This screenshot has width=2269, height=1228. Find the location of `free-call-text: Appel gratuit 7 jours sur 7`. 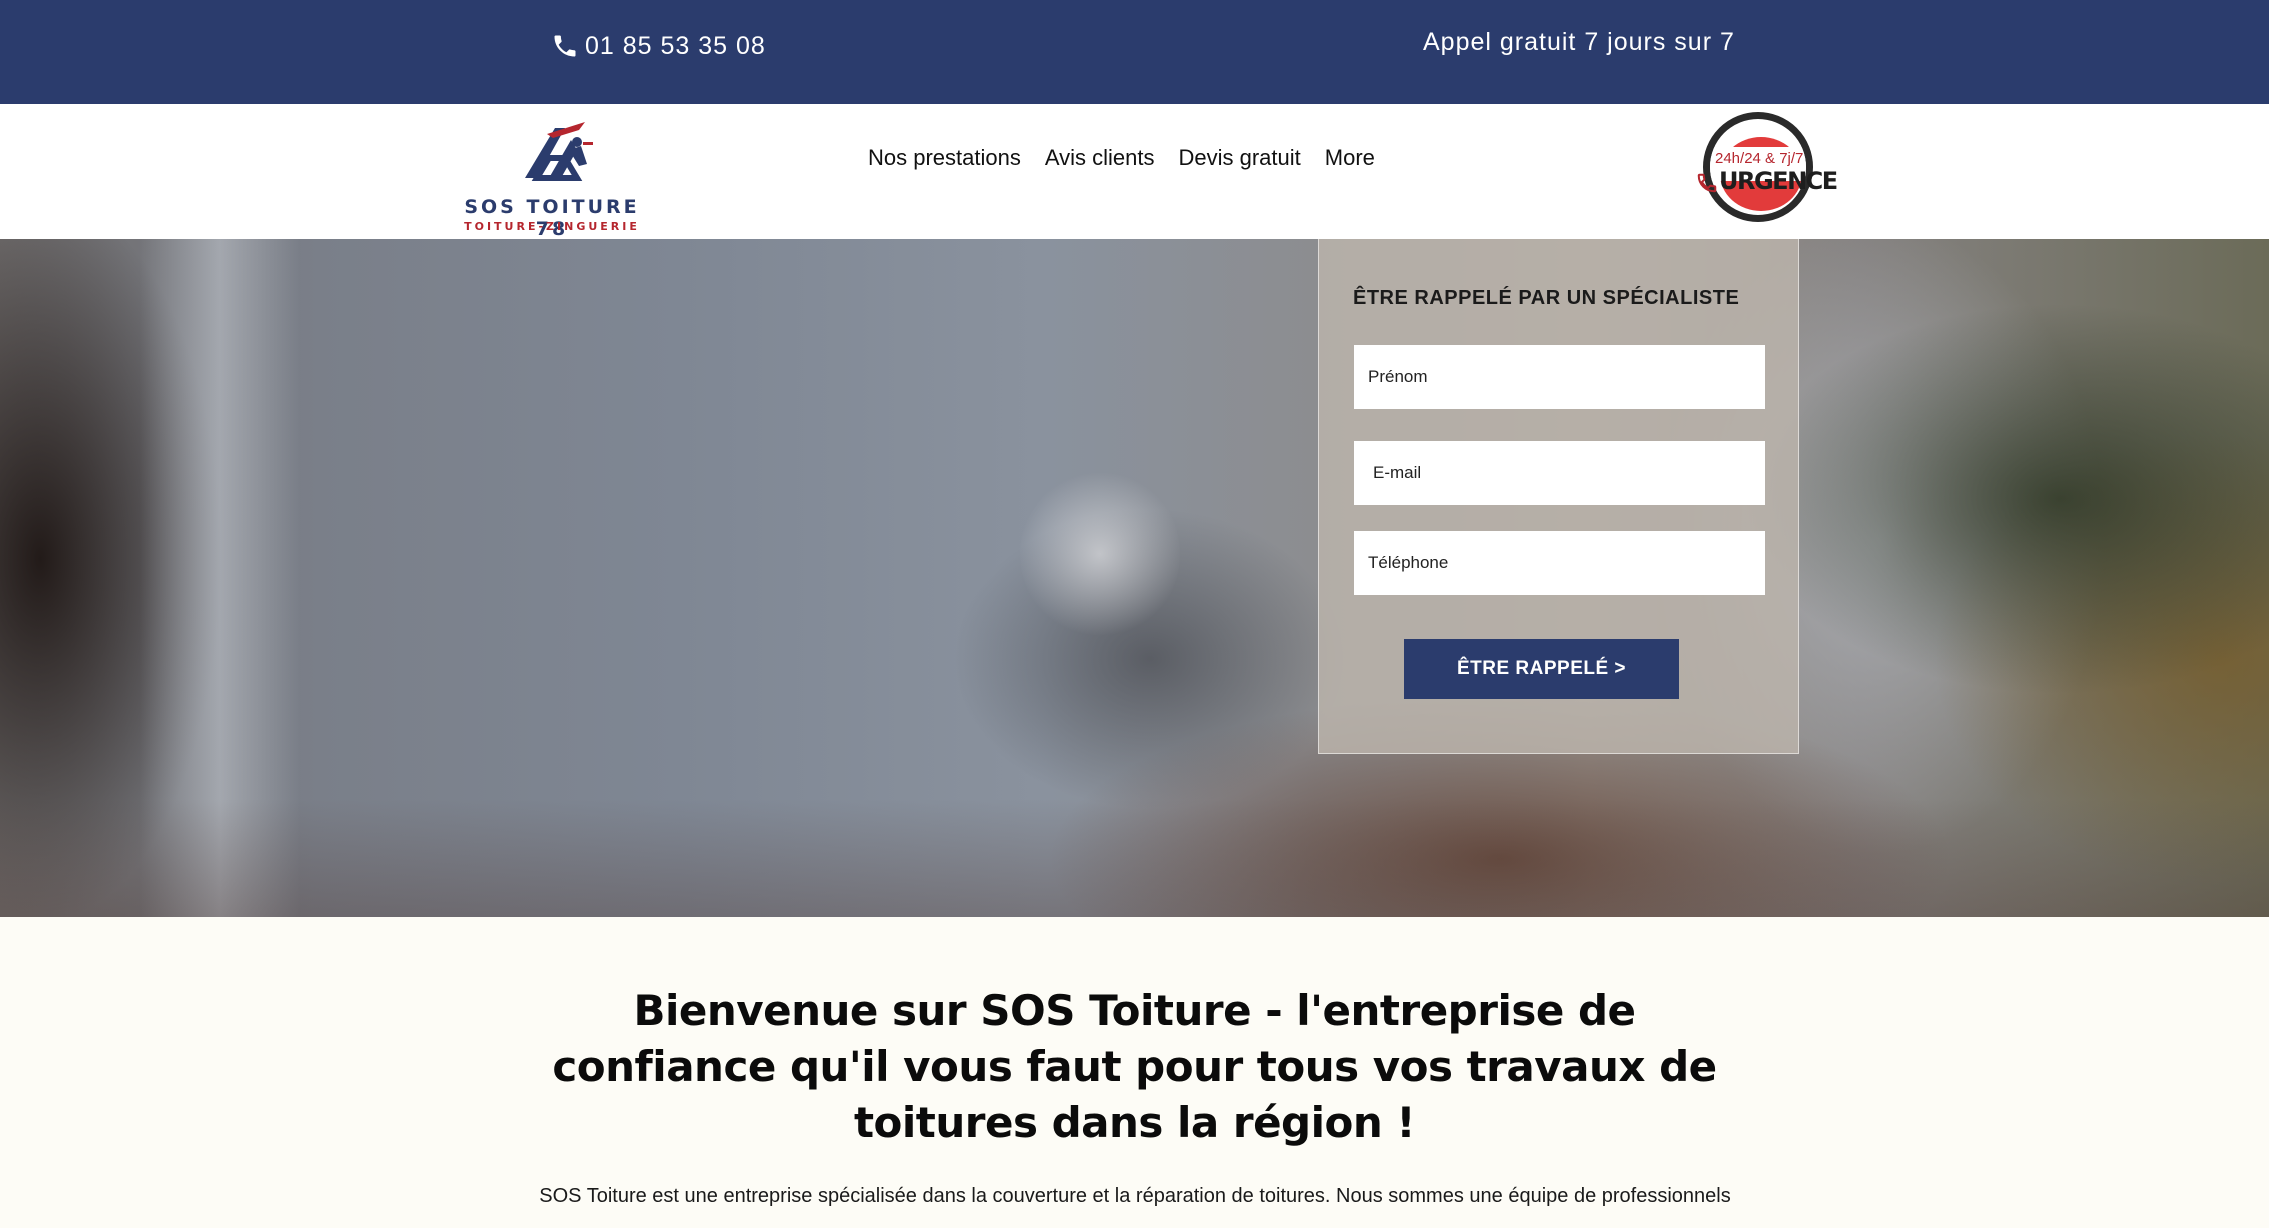

free-call-text: Appel gratuit 7 jours sur 7 is located at coordinates (1579, 42).